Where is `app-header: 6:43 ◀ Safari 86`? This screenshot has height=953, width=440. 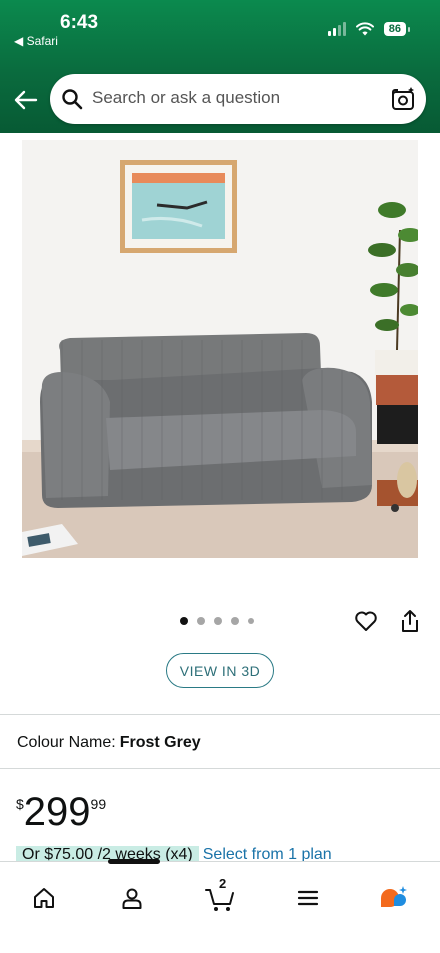 app-header: 6:43 ◀ Safari 86 is located at coordinates (220, 66).